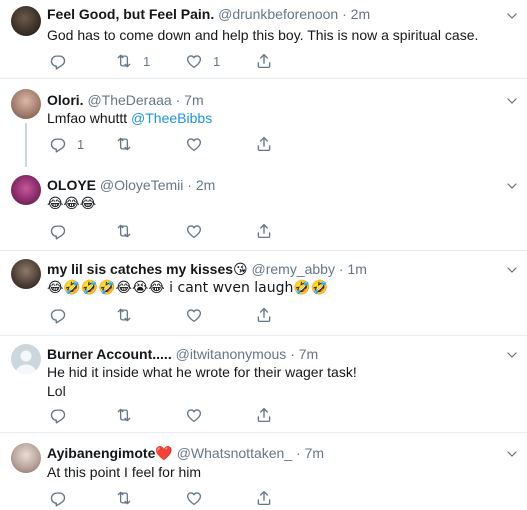 The height and width of the screenshot is (510, 527). Describe the element at coordinates (124, 472) in the screenshot. I see `tweet-text: At this point I feel for him` at that location.